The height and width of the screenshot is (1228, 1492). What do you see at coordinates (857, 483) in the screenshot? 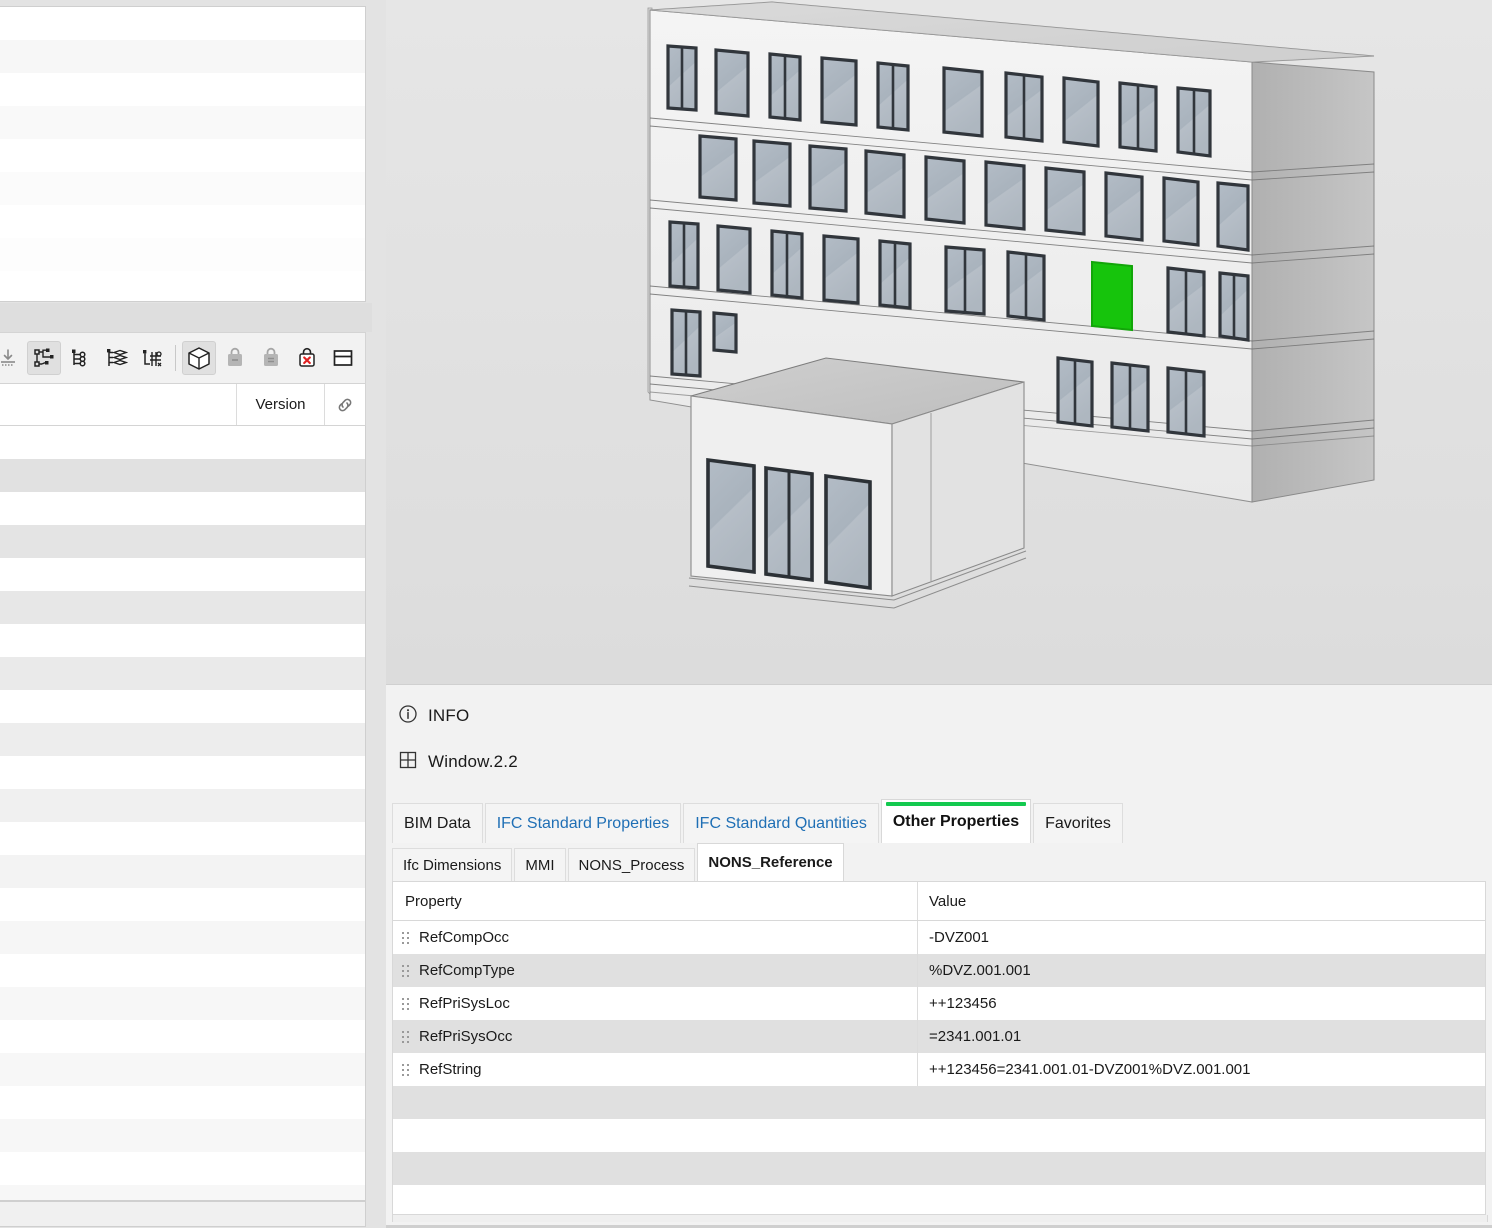
I see `annex-building` at bounding box center [857, 483].